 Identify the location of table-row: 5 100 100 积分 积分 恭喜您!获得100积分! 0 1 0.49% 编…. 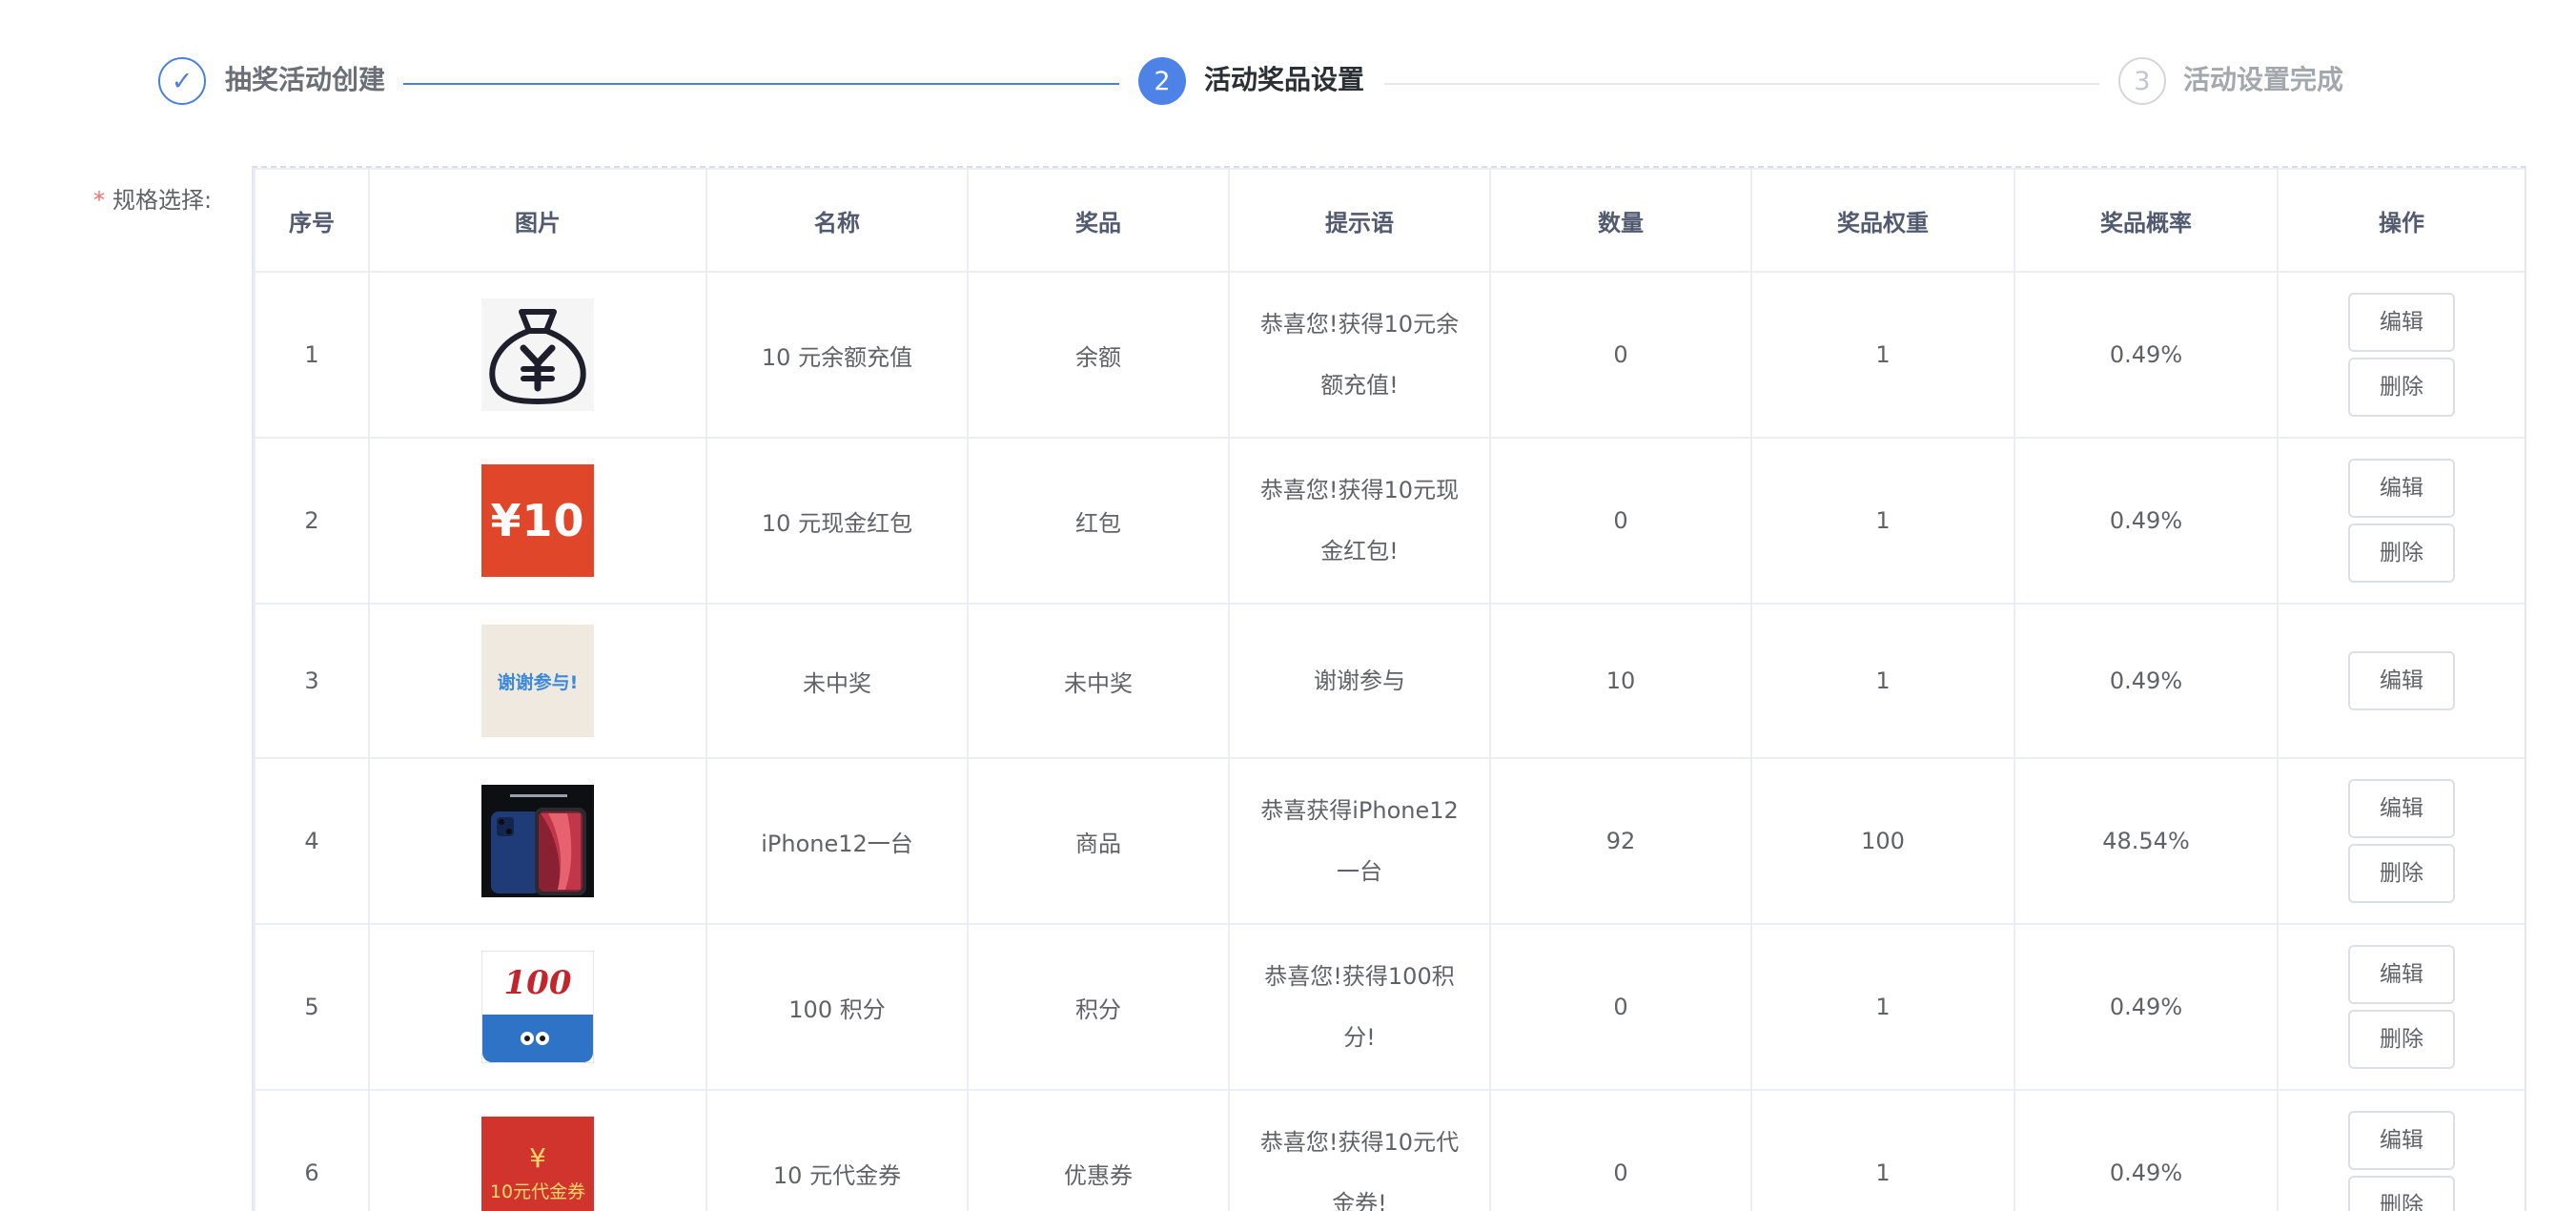
(1390, 1007).